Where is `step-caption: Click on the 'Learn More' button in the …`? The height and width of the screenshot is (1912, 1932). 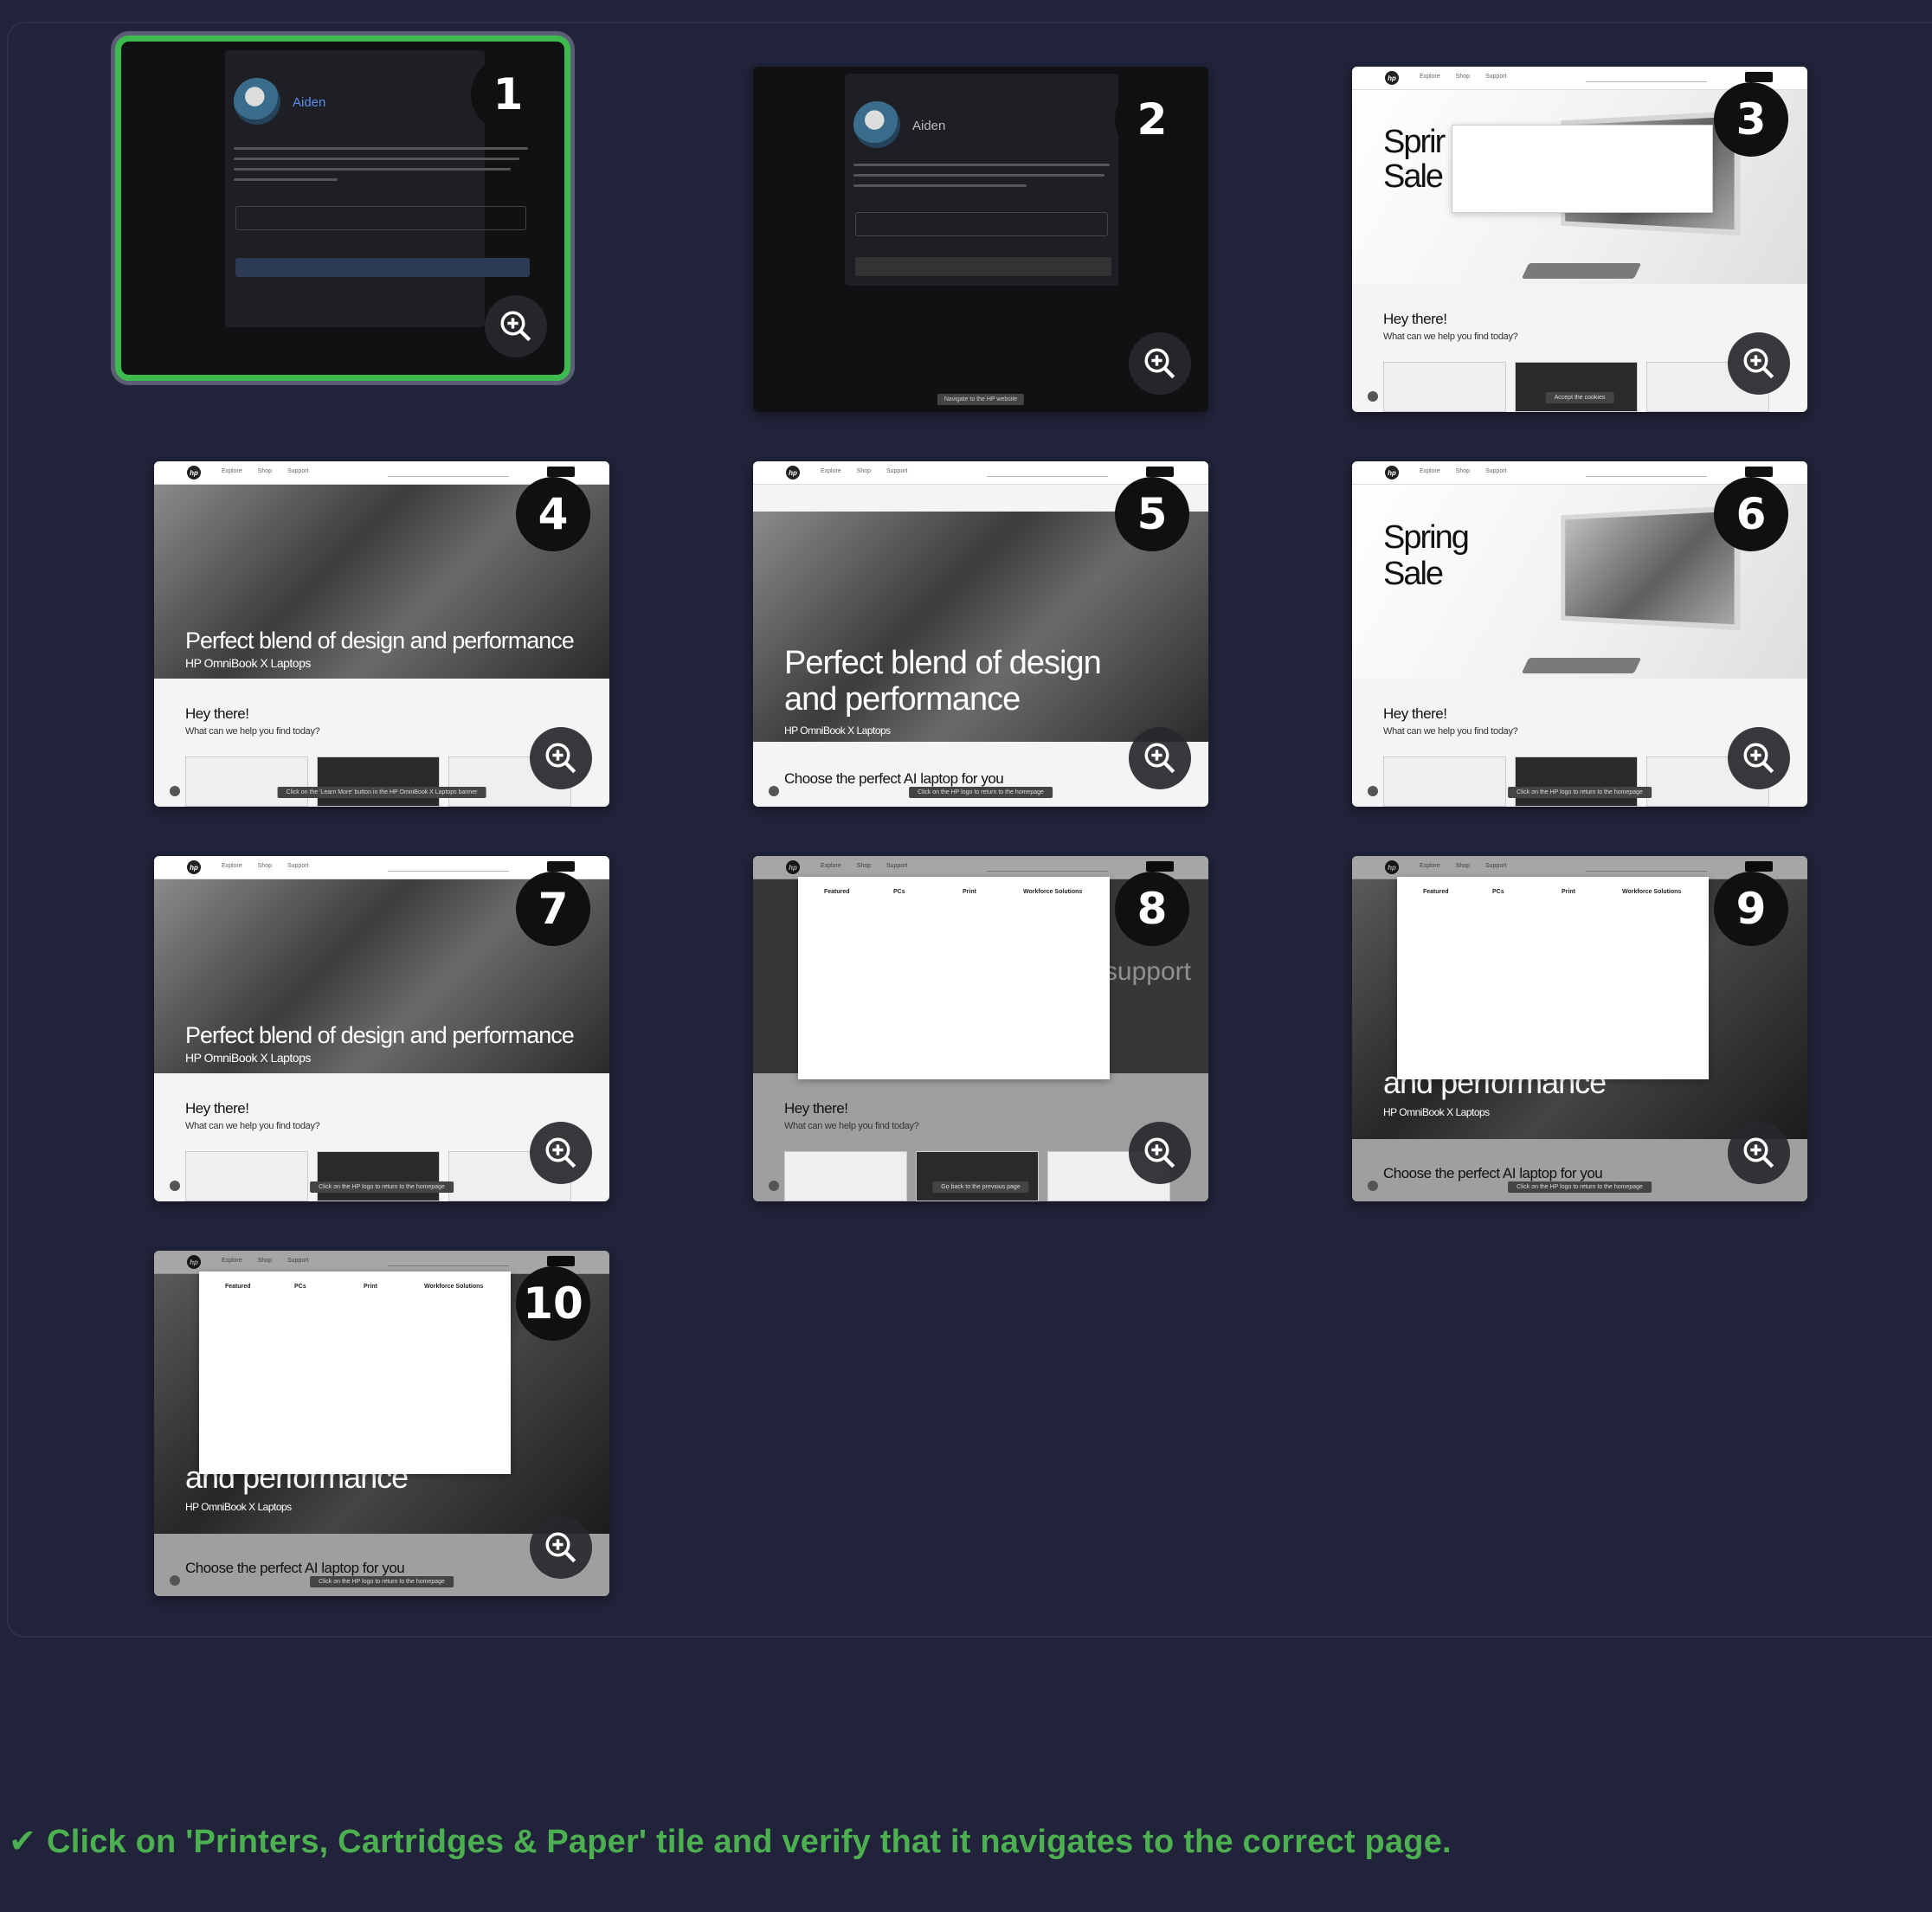 step-caption: Click on the 'Learn More' button in the … is located at coordinates (381, 792).